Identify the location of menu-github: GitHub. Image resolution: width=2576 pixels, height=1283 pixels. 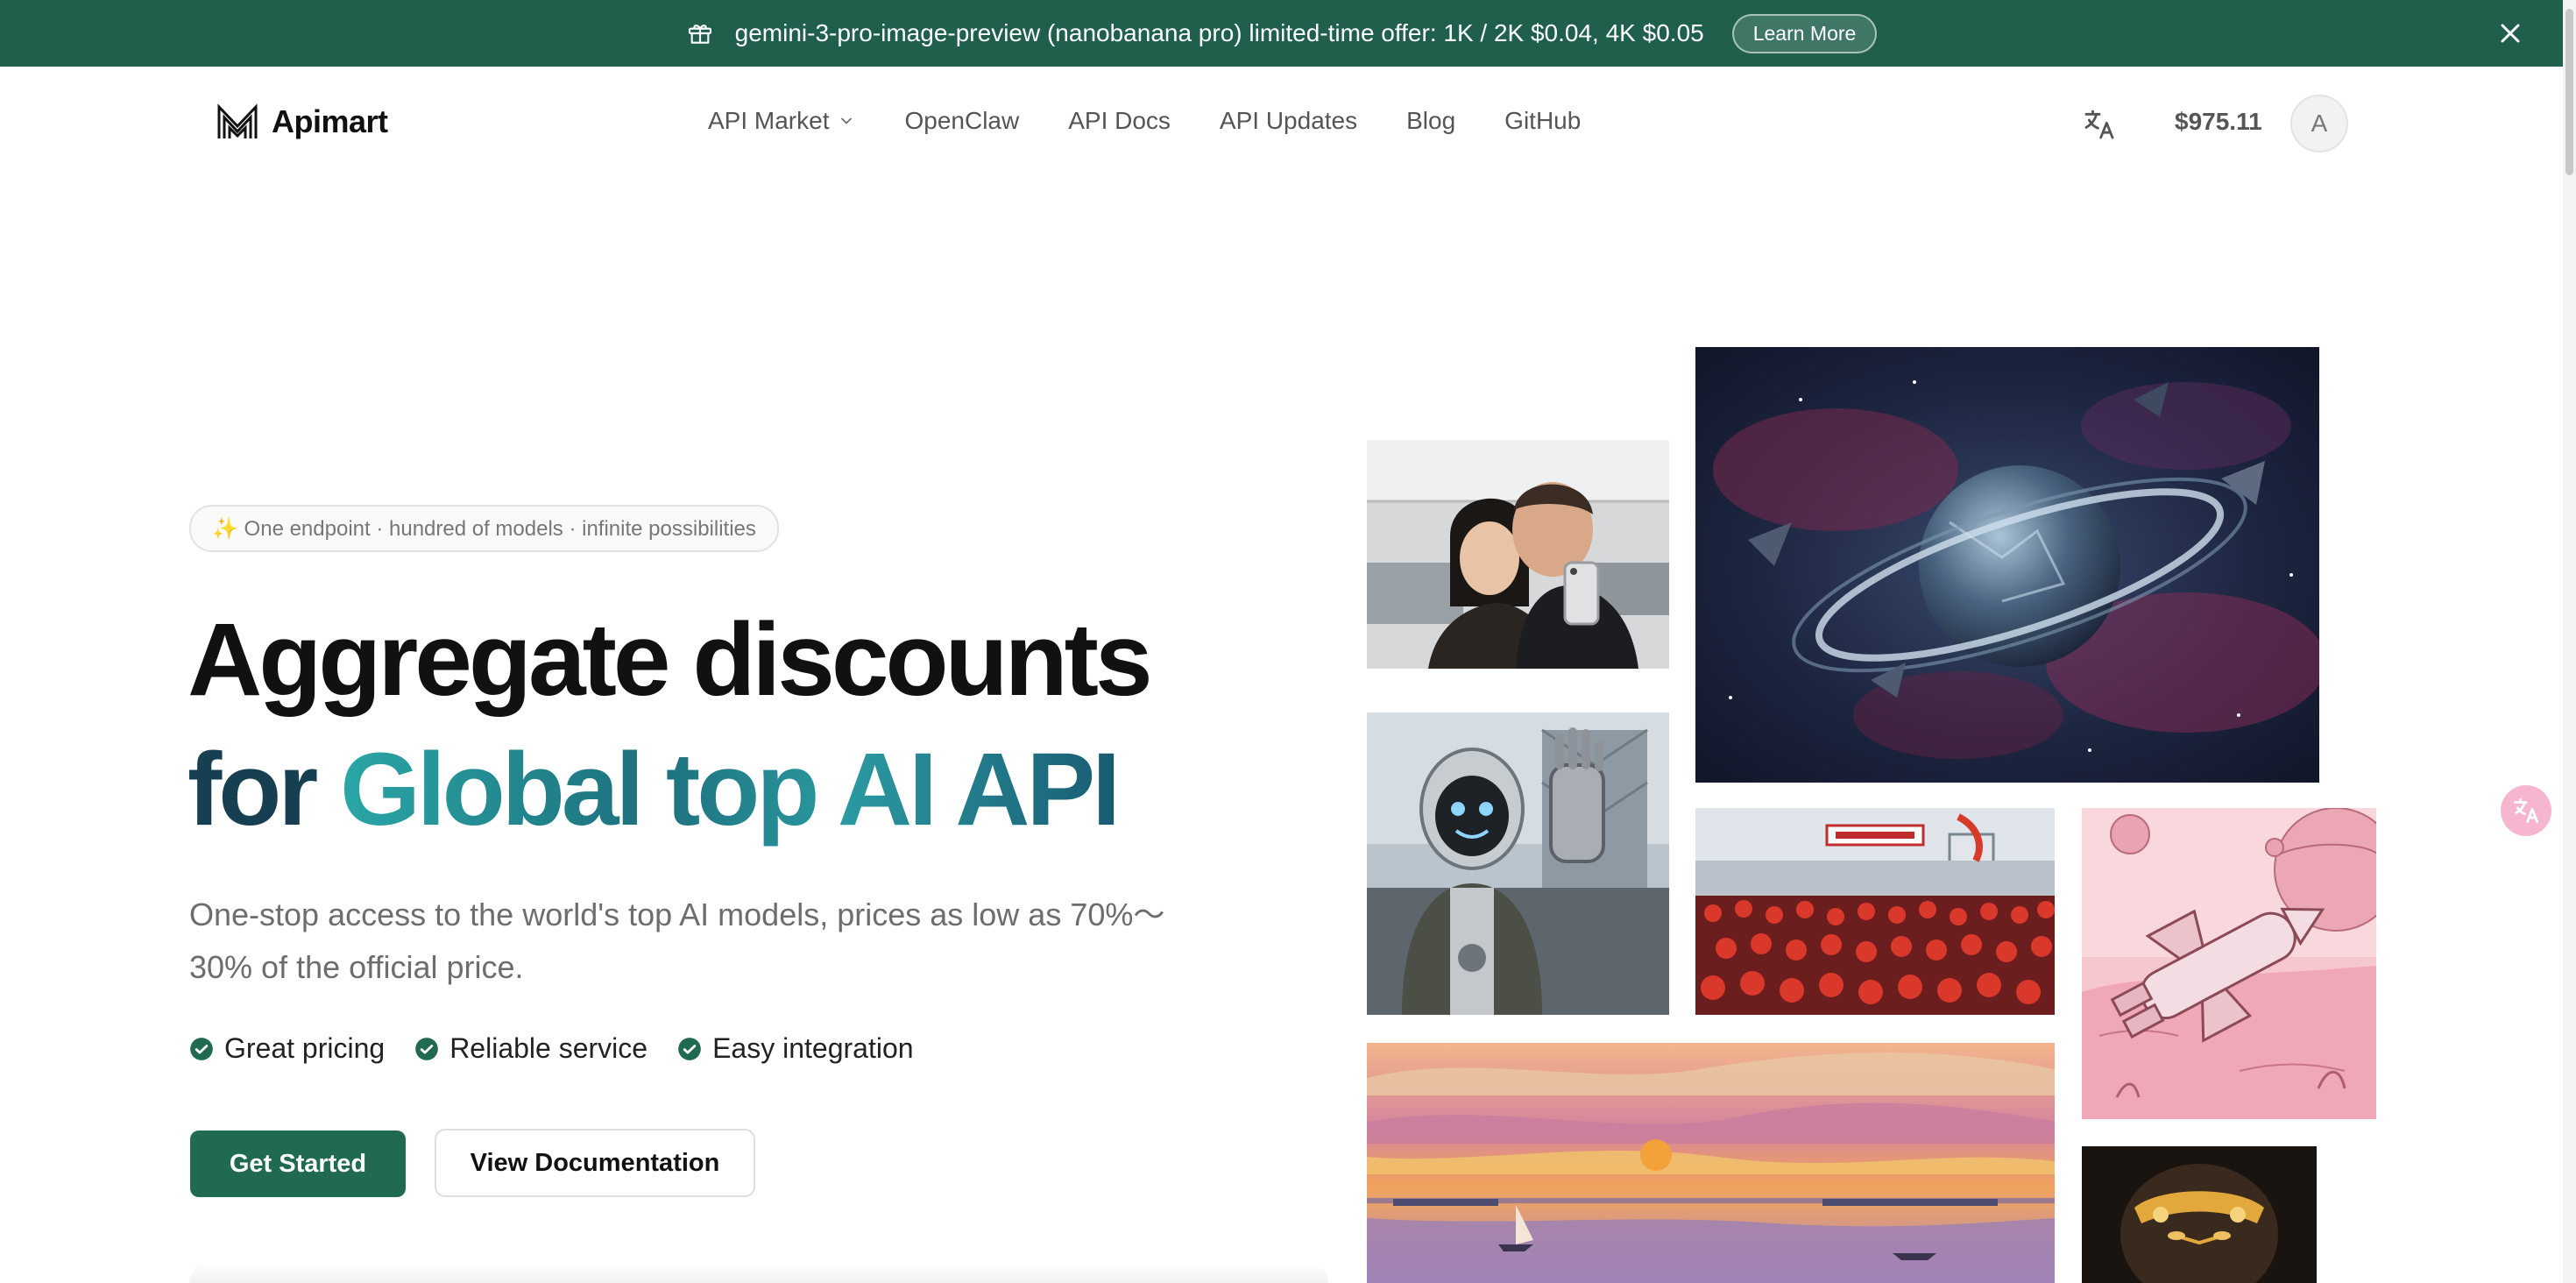
(1542, 121).